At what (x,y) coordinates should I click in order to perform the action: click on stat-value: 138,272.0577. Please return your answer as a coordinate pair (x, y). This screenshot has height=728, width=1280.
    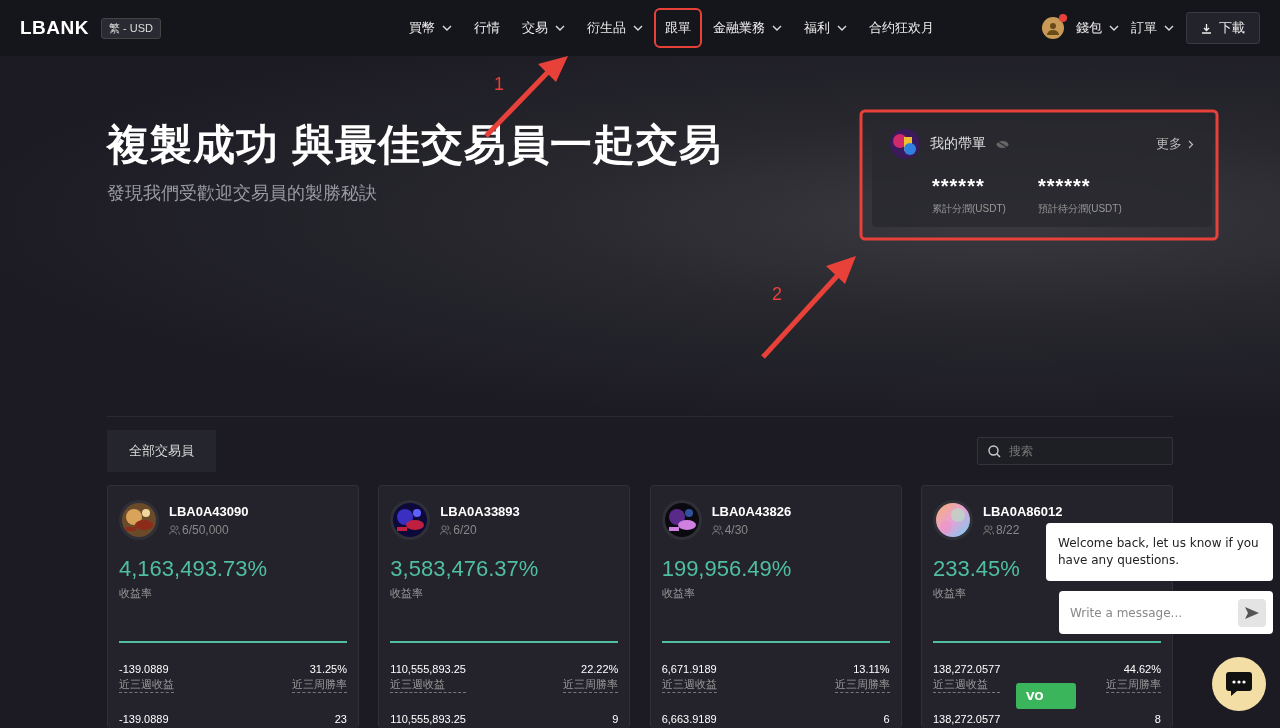
    Looking at the image, I should click on (967, 719).